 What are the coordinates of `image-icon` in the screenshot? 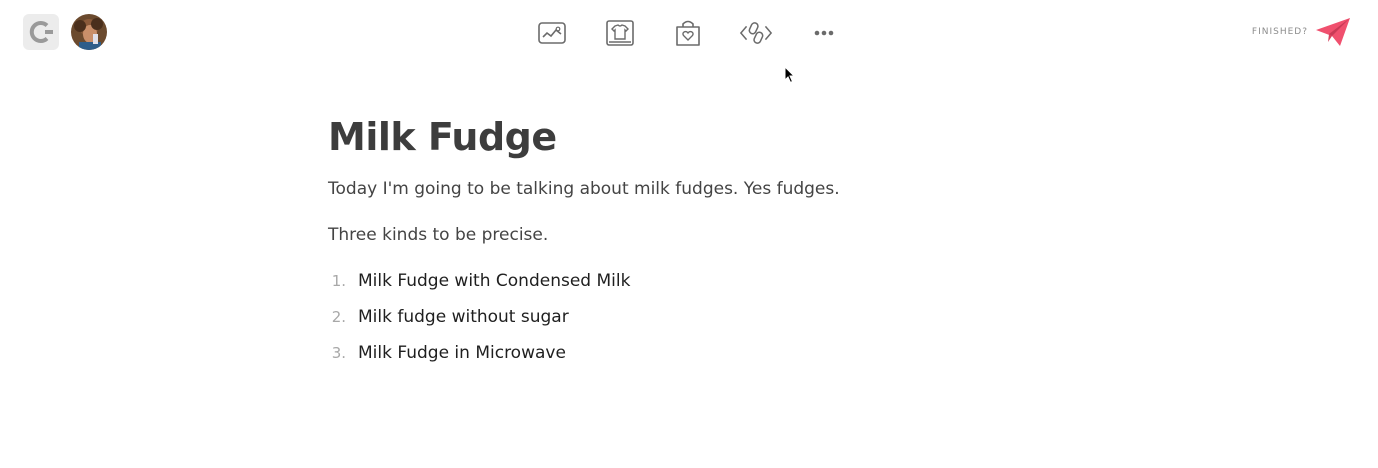 It's located at (552, 33).